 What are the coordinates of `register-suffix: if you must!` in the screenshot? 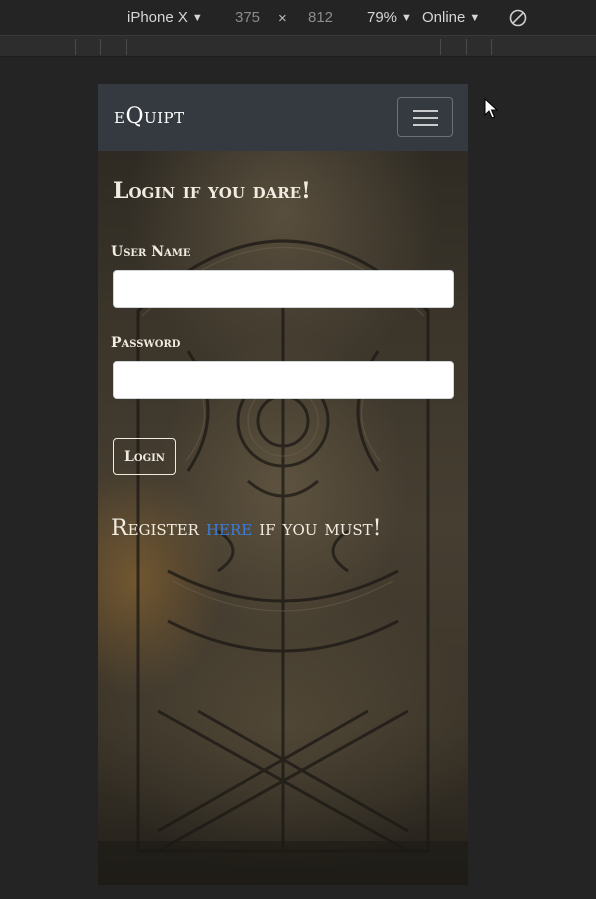 It's located at (317, 528).